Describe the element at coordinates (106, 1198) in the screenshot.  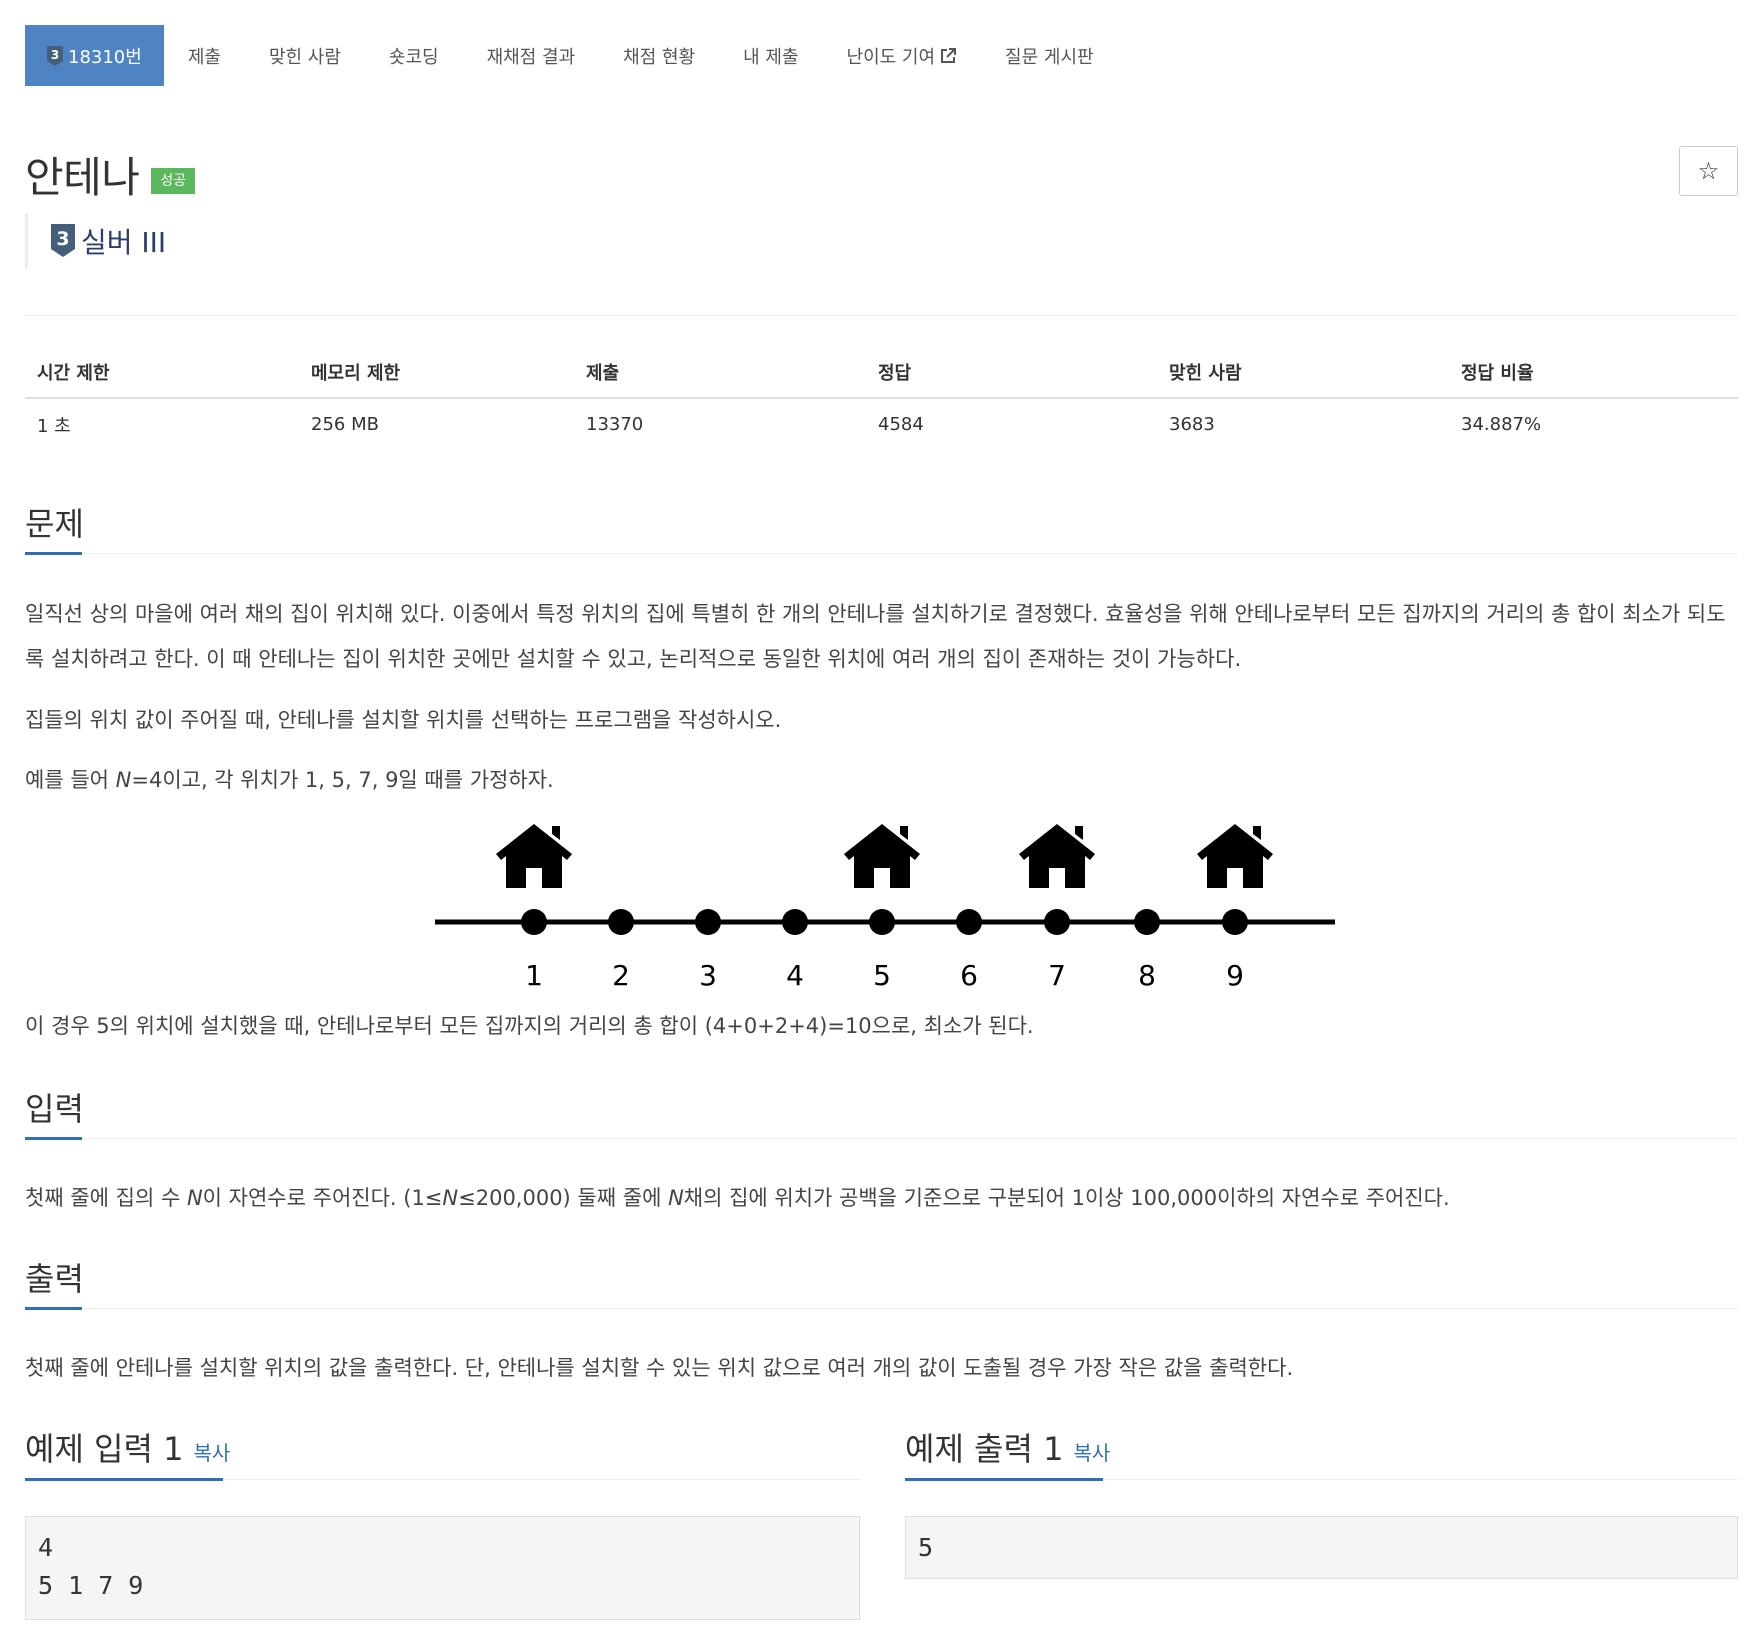
I see `text-fragment: 첫째 줄에 집의 수` at that location.